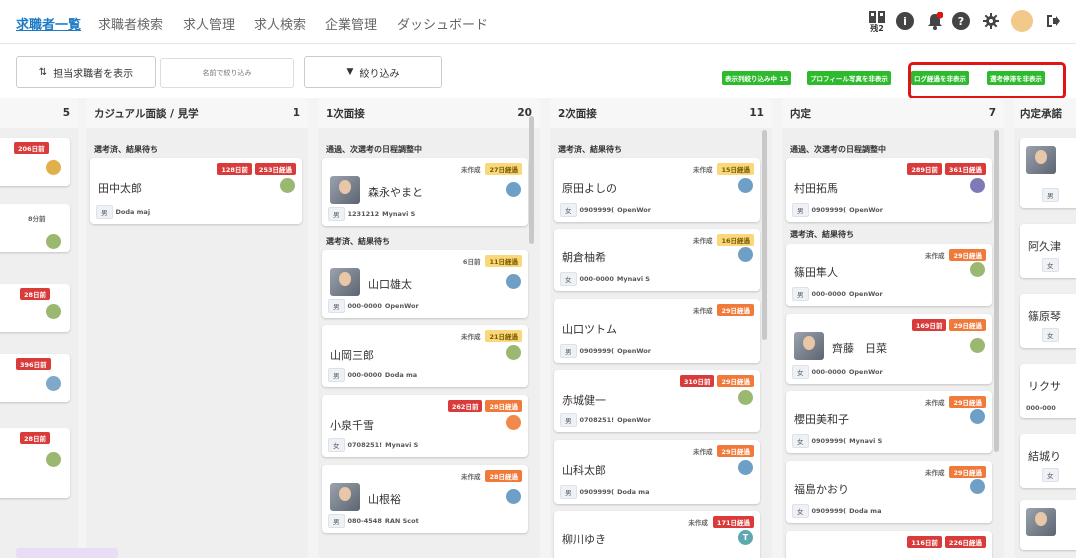 Image resolution: width=1076 pixels, height=558 pixels. What do you see at coordinates (849, 78) in the screenshot?
I see `photo-hide-toggle: プロフィール写真を非表示` at bounding box center [849, 78].